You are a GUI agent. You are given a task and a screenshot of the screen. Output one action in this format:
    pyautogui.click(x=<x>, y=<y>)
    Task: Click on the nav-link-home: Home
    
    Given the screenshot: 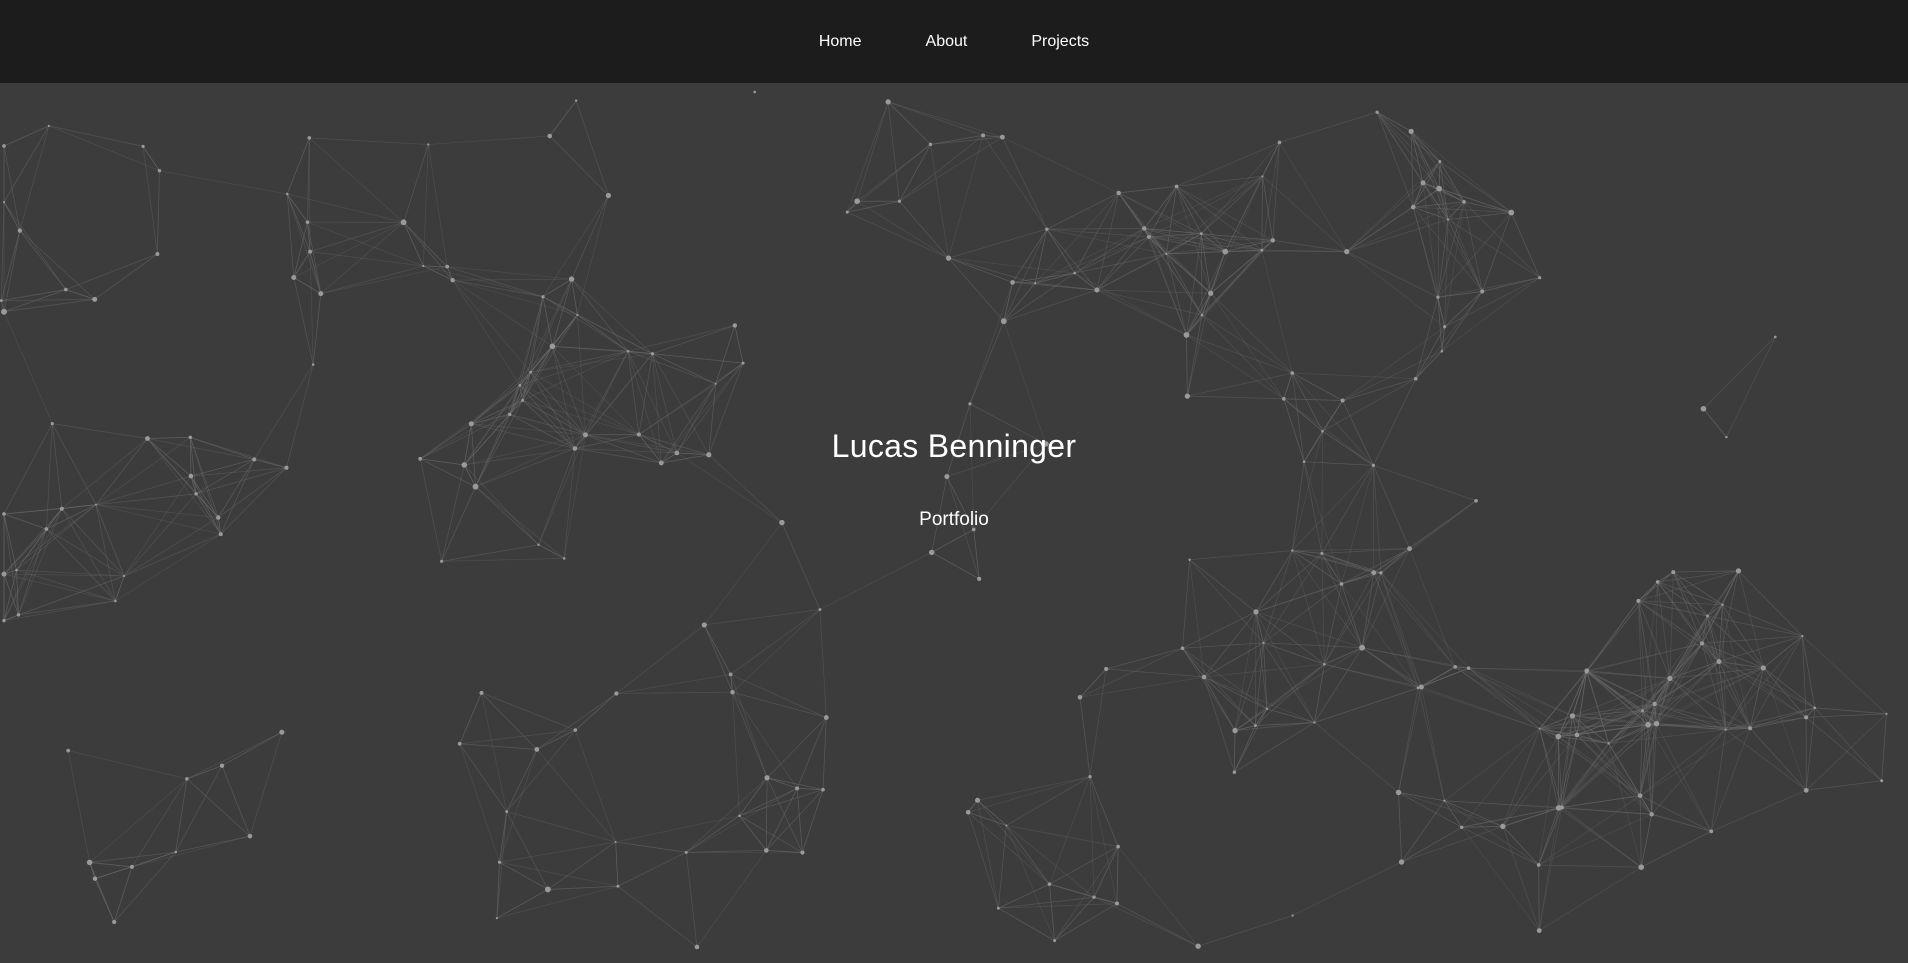 What is the action you would take?
    pyautogui.click(x=840, y=42)
    